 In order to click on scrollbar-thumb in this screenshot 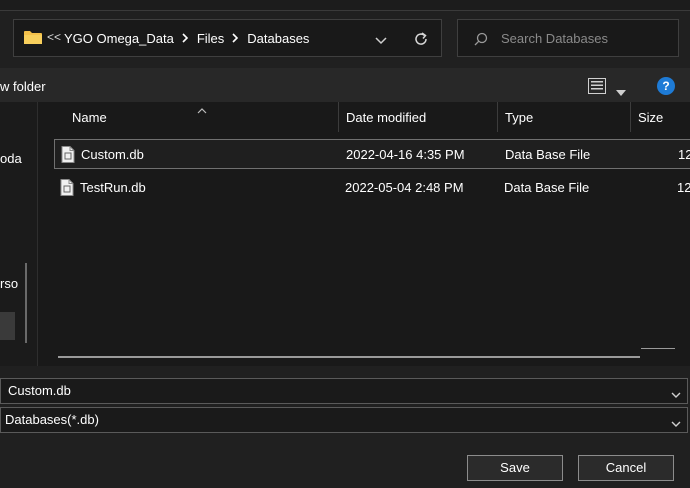, I will do `click(658, 348)`.